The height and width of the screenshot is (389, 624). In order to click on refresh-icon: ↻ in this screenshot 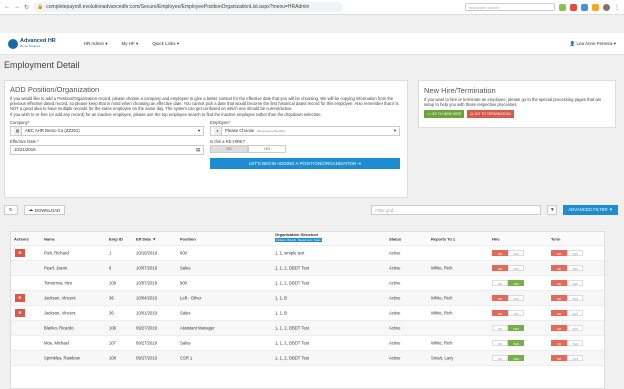, I will do `click(11, 209)`.